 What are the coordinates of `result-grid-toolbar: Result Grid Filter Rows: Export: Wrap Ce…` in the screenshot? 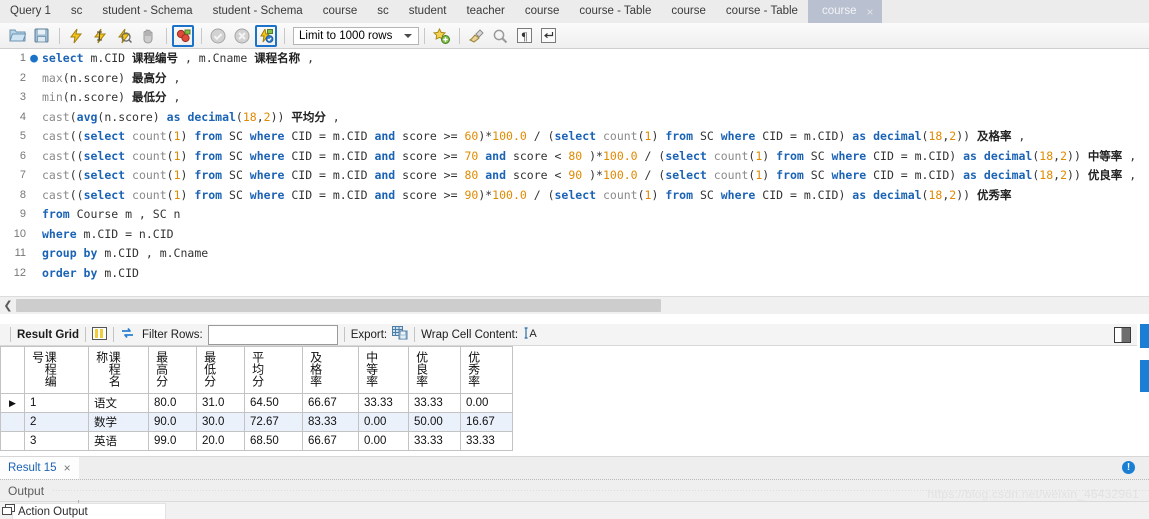 It's located at (574, 335).